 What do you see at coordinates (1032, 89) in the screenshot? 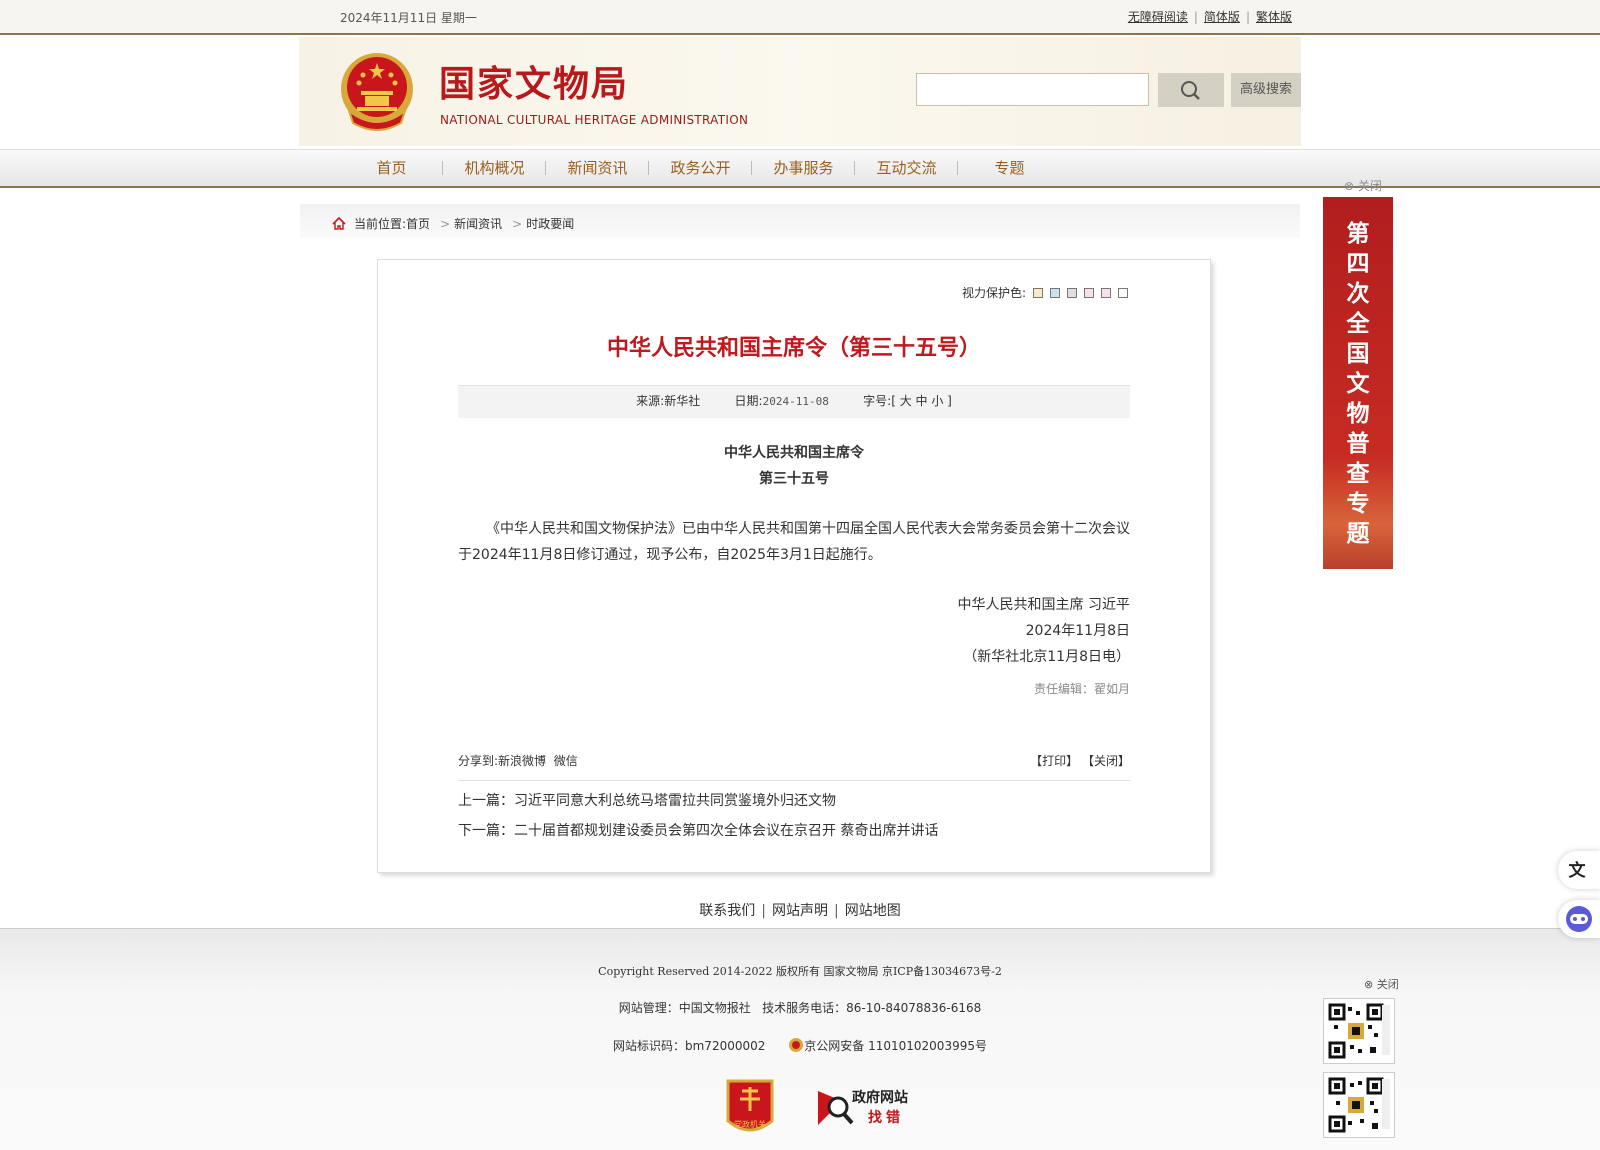
I see `search-input` at bounding box center [1032, 89].